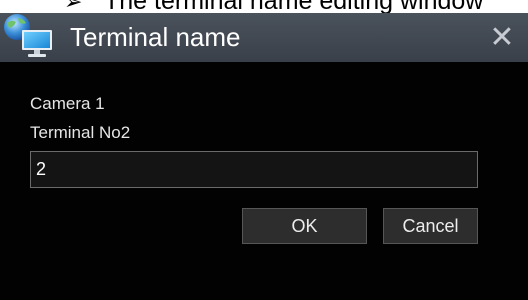 The image size is (528, 300). What do you see at coordinates (155, 37) in the screenshot?
I see `dialog-title: Terminal name` at bounding box center [155, 37].